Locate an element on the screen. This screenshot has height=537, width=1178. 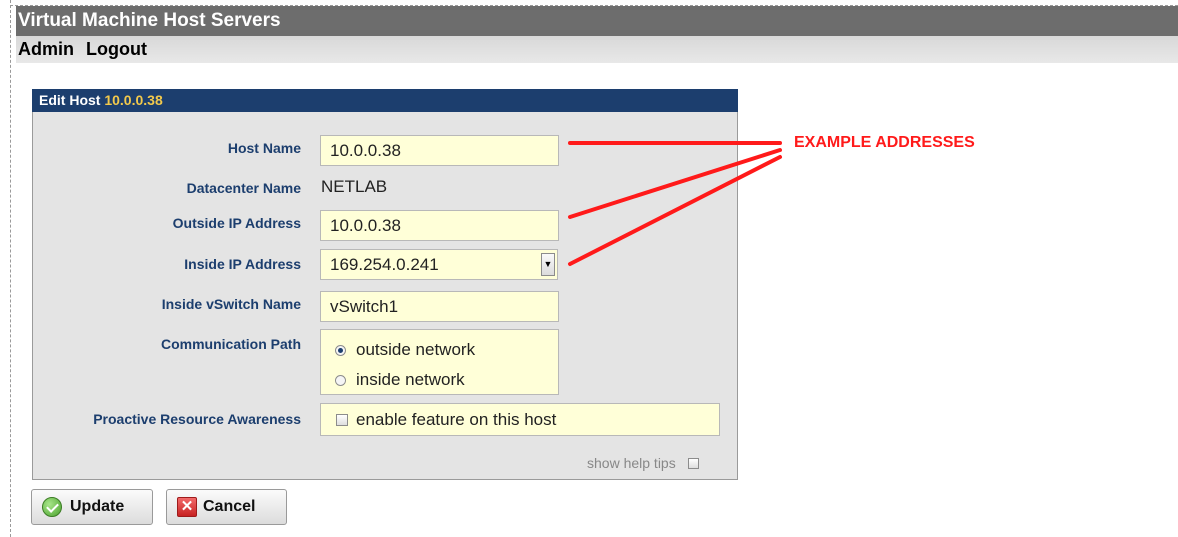
annotation-line-outside-ip is located at coordinates (675, 183).